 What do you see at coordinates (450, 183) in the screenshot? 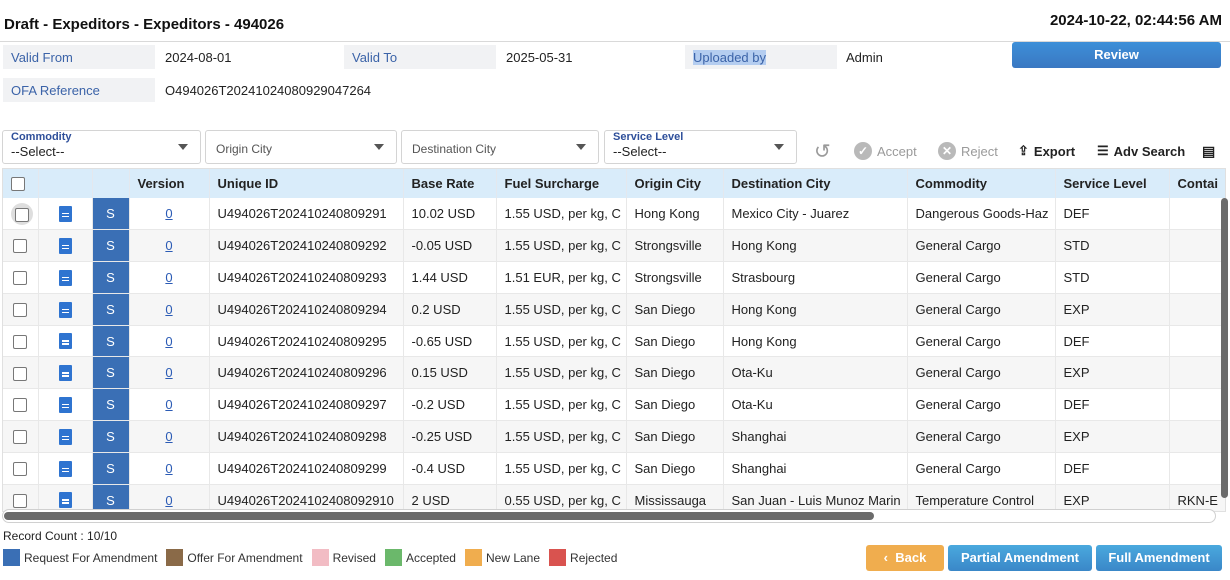
I see `col-header-base-rate: Base Rate` at bounding box center [450, 183].